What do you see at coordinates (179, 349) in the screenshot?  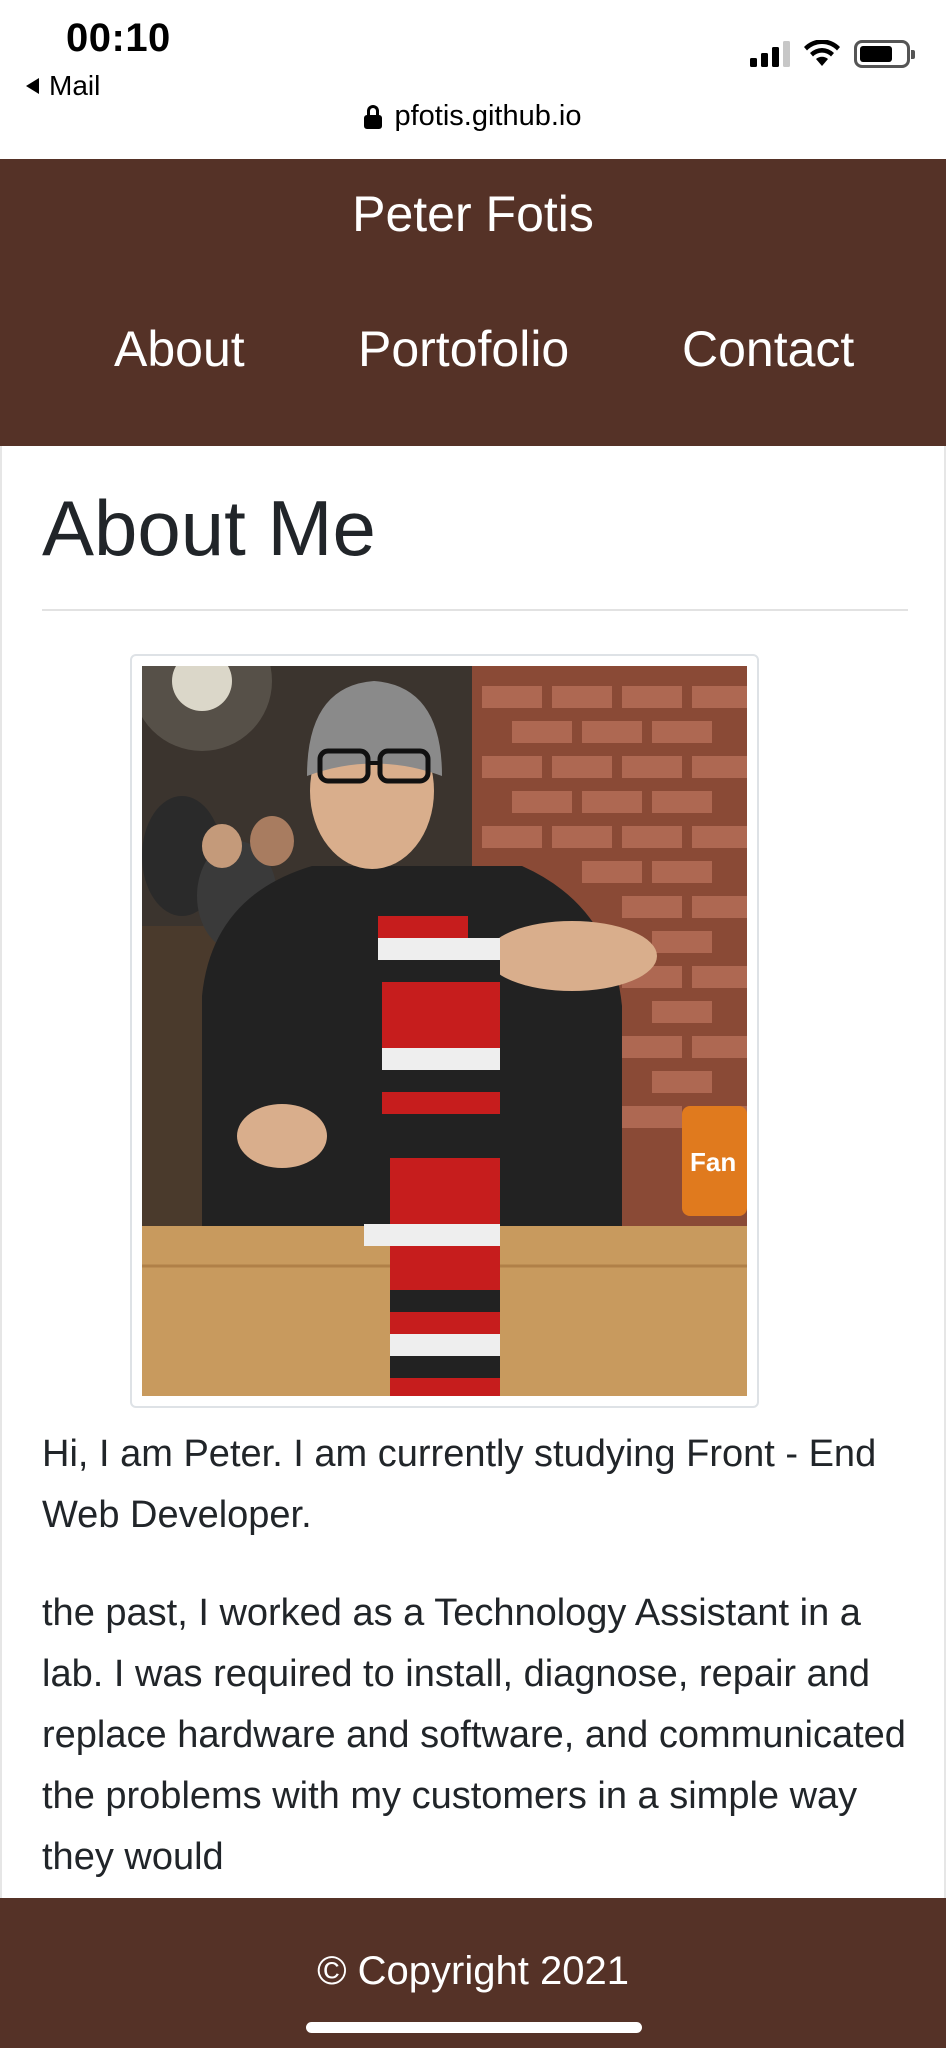 I see `nav-about: About` at bounding box center [179, 349].